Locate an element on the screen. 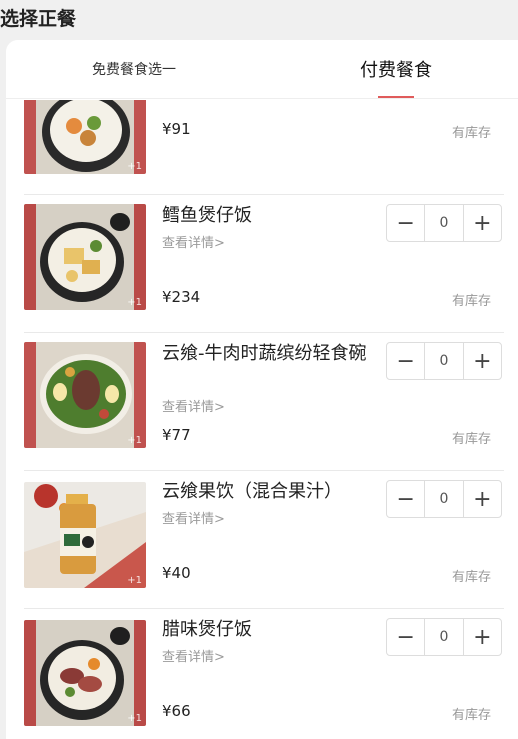 The height and width of the screenshot is (739, 518). item-name: 云飨-牛肉时蔬缤纷轻食碗 is located at coordinates (264, 353).